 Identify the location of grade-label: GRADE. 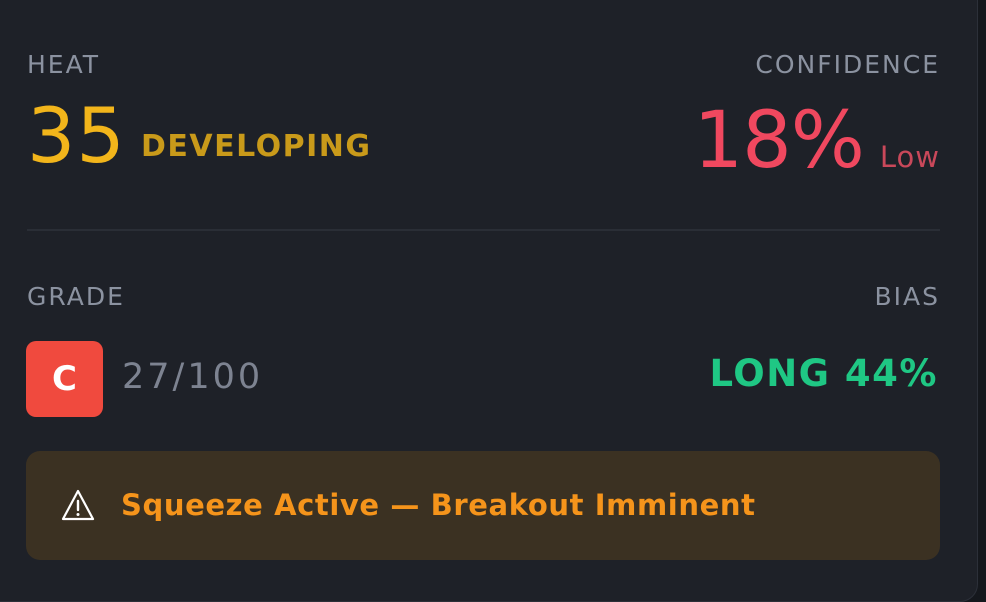
(76, 296).